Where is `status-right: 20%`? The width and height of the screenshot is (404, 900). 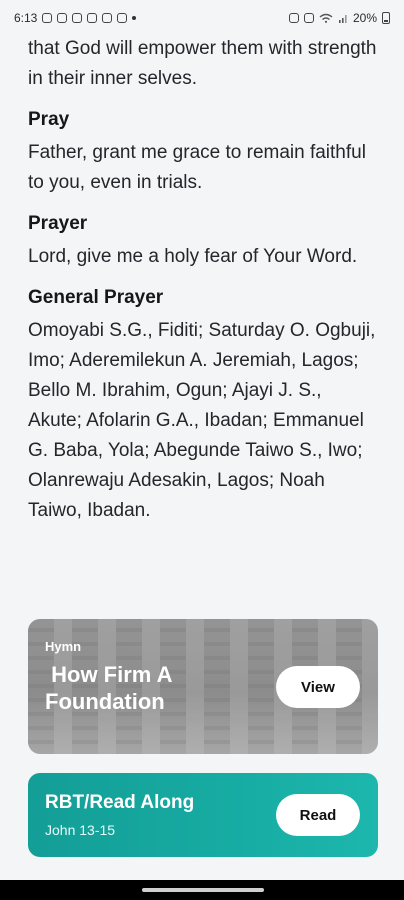
status-right: 20% is located at coordinates (339, 18).